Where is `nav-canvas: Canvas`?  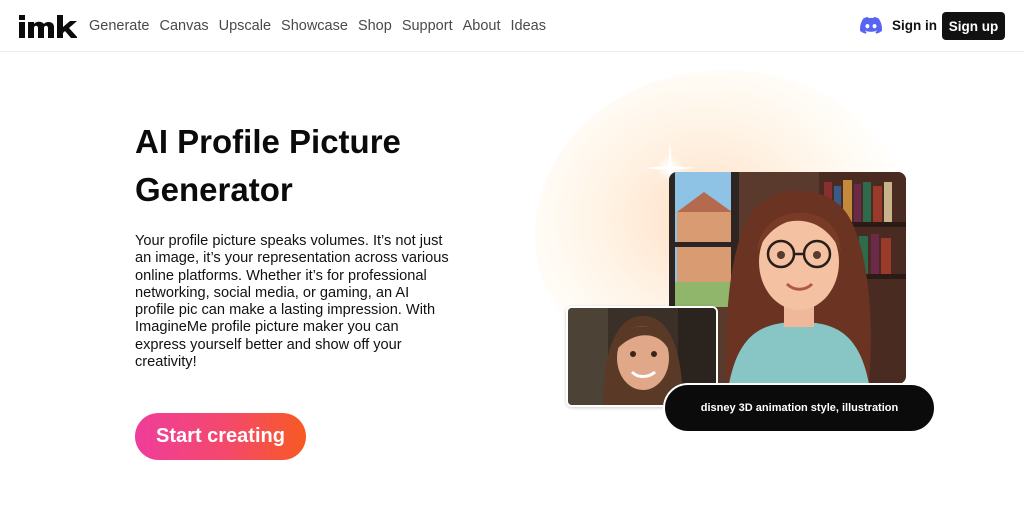
nav-canvas: Canvas is located at coordinates (183, 26).